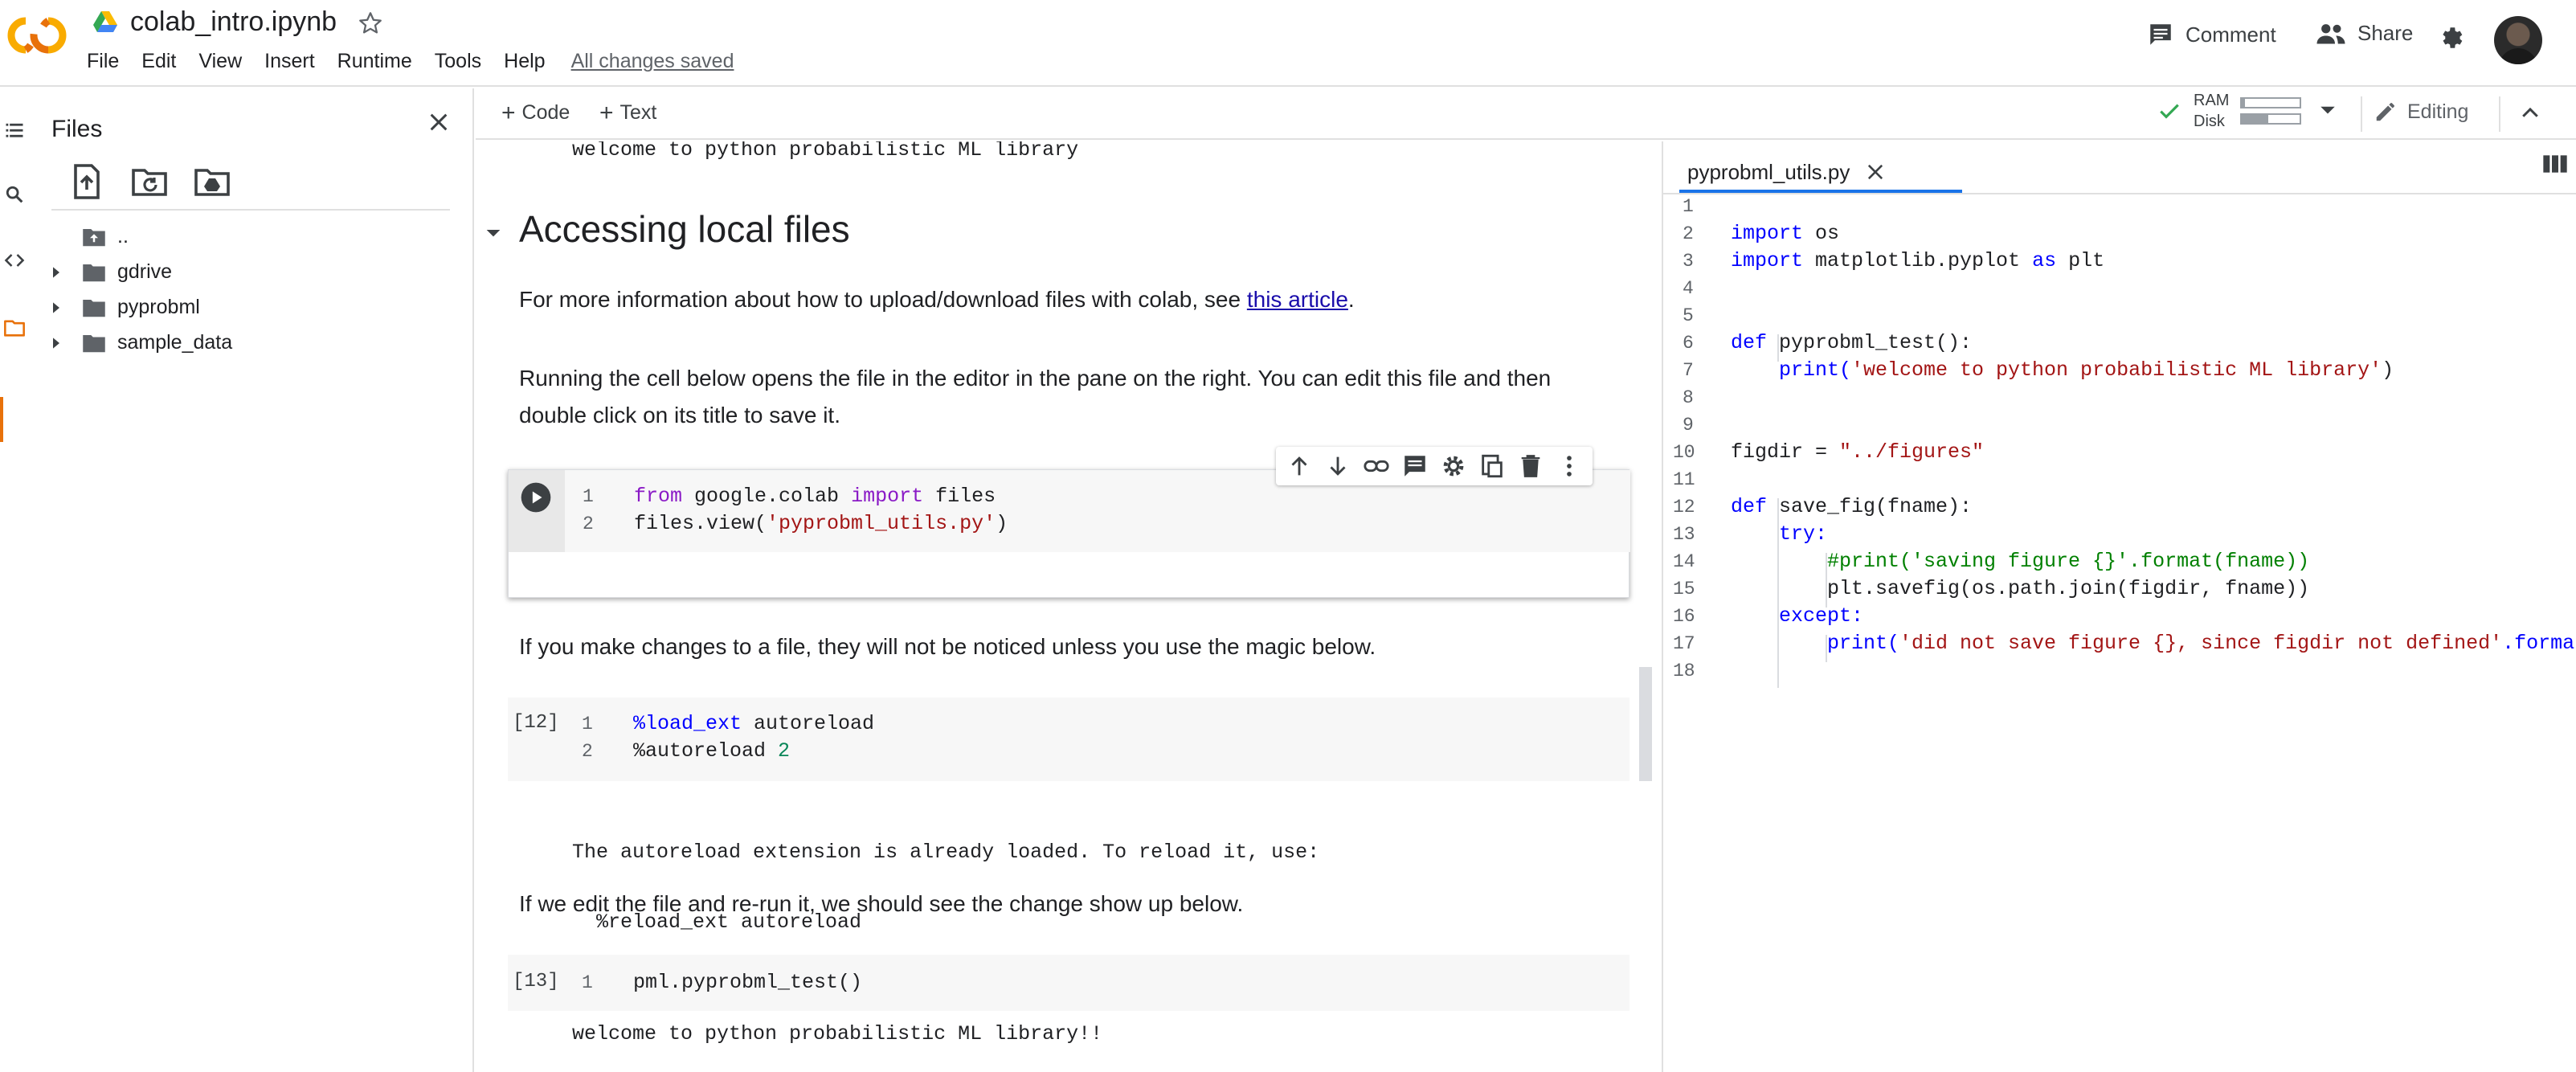 This screenshot has height=1072, width=2576. I want to click on section-heading: Accessing local files, so click(684, 229).